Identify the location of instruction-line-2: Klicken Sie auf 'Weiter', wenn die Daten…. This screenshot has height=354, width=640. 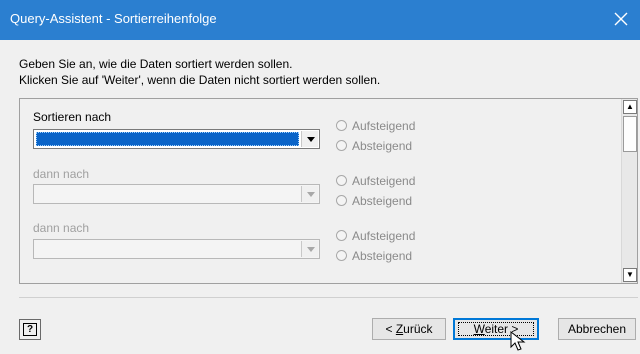
(200, 80).